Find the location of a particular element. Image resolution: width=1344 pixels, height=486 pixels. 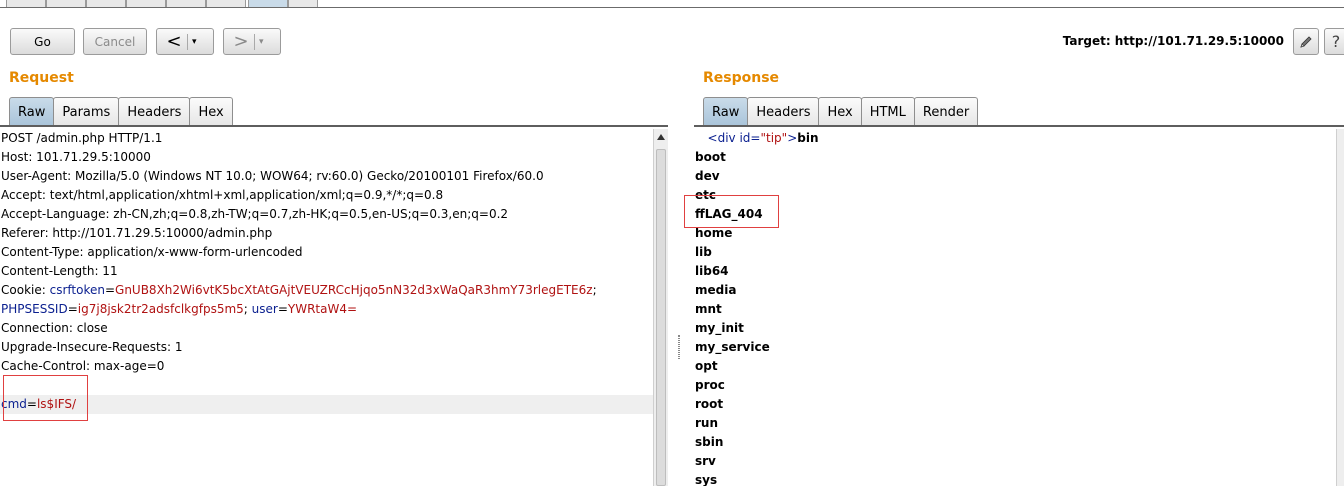

html-tag: > is located at coordinates (792, 138).